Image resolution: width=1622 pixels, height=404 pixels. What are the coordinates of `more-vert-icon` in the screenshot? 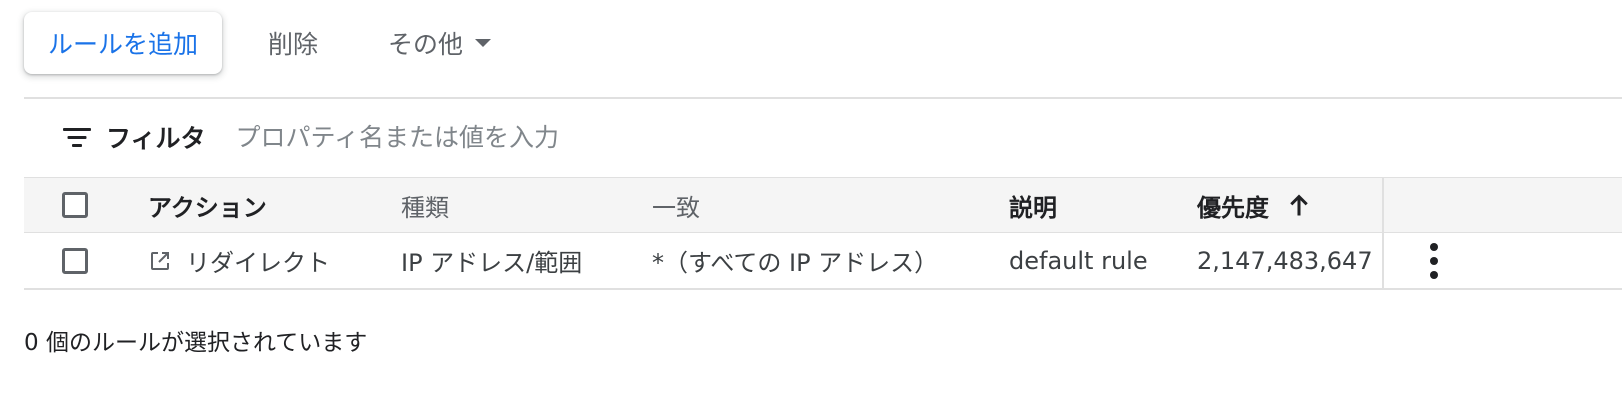 It's located at (1434, 261).